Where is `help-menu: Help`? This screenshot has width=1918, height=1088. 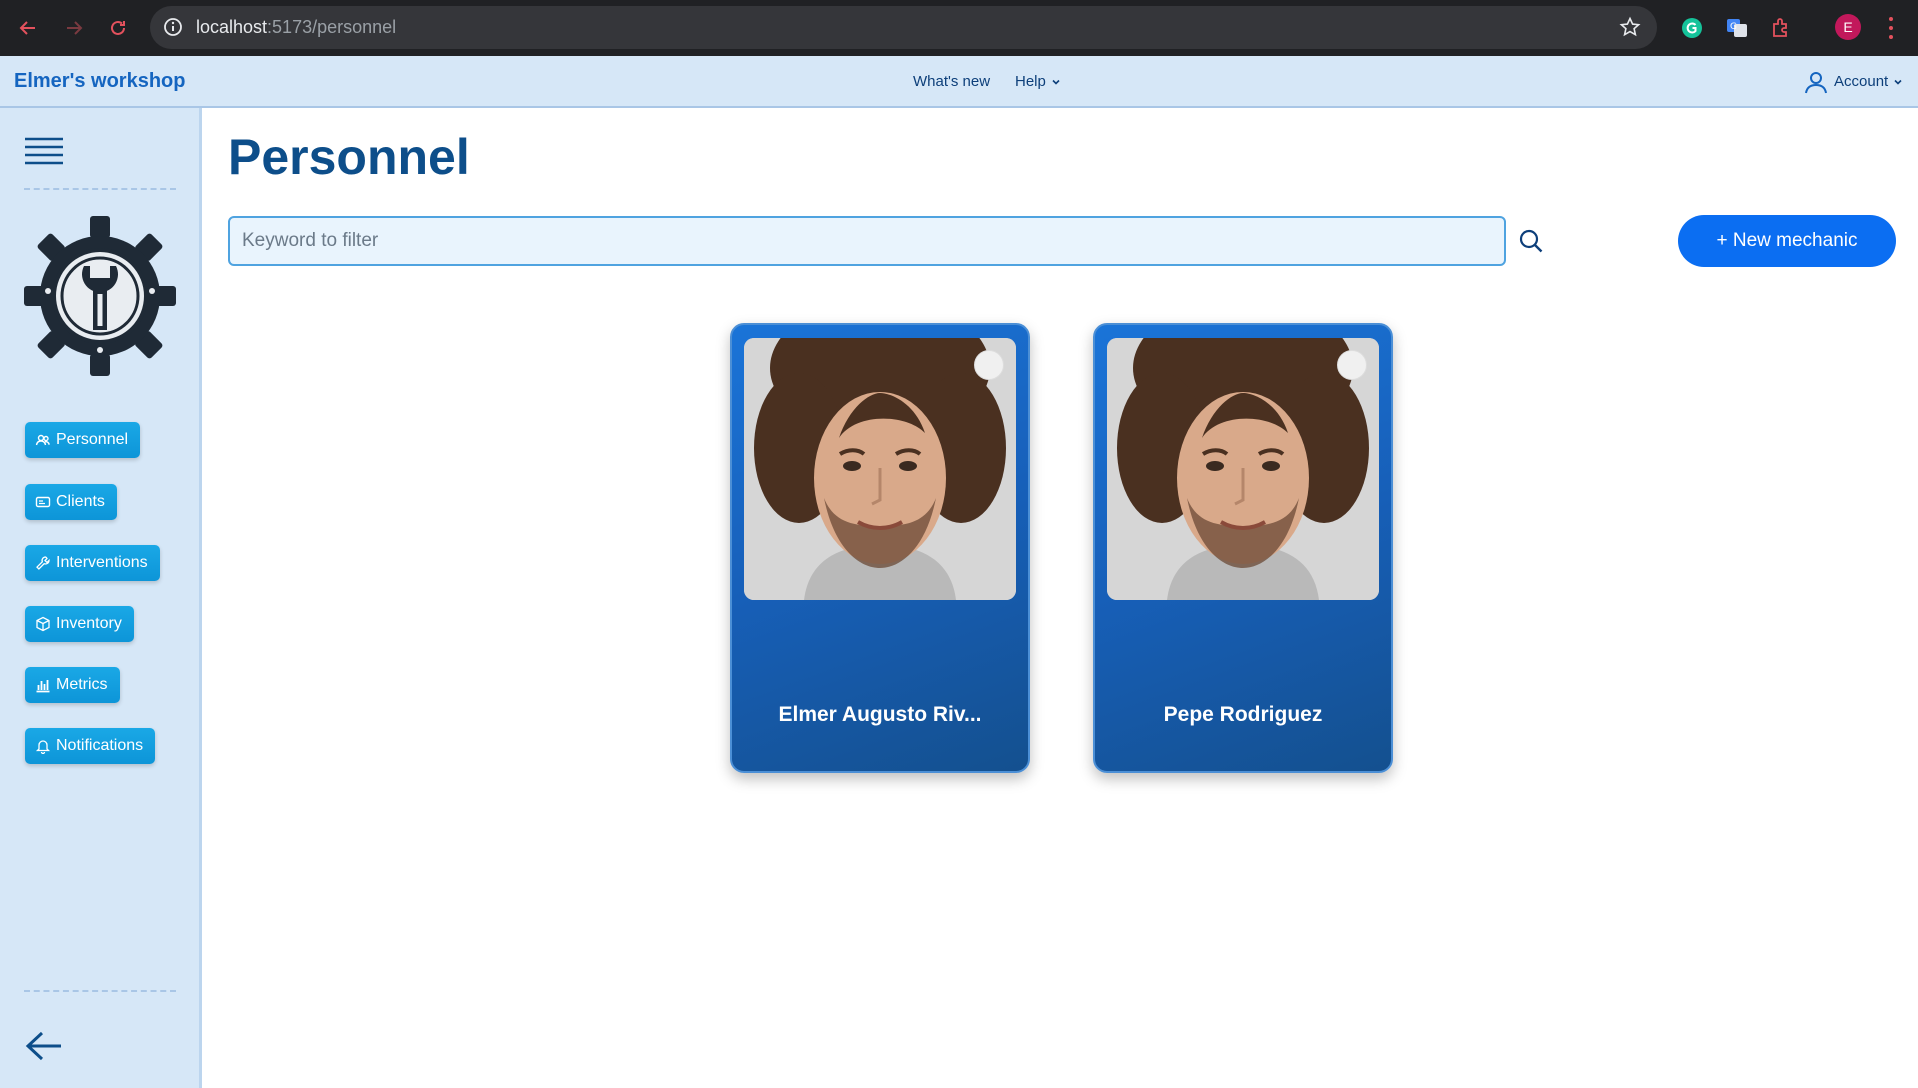 help-menu: Help is located at coordinates (1038, 81).